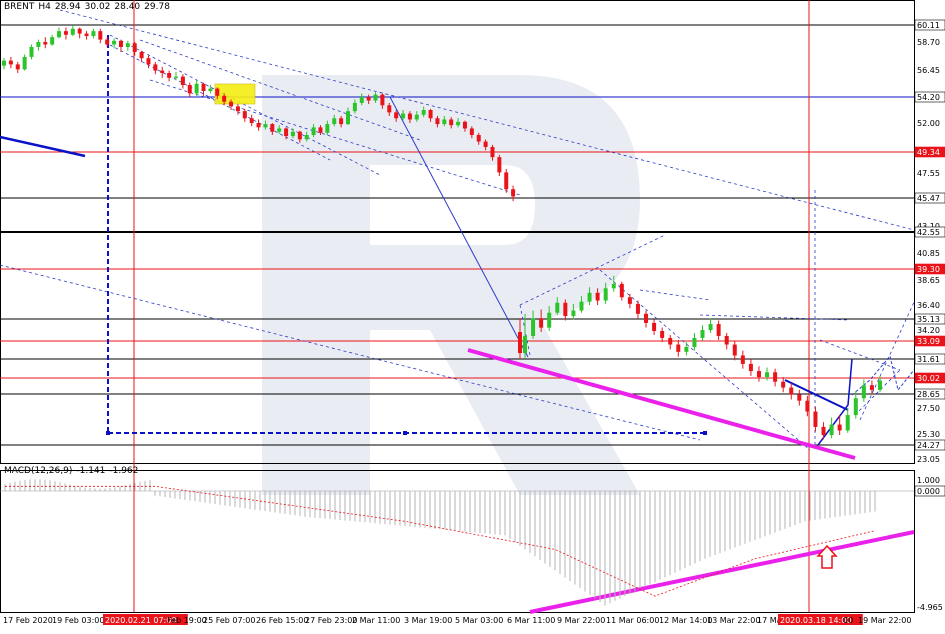  Describe the element at coordinates (235, 94) in the screenshot. I see `highlight-box` at that location.